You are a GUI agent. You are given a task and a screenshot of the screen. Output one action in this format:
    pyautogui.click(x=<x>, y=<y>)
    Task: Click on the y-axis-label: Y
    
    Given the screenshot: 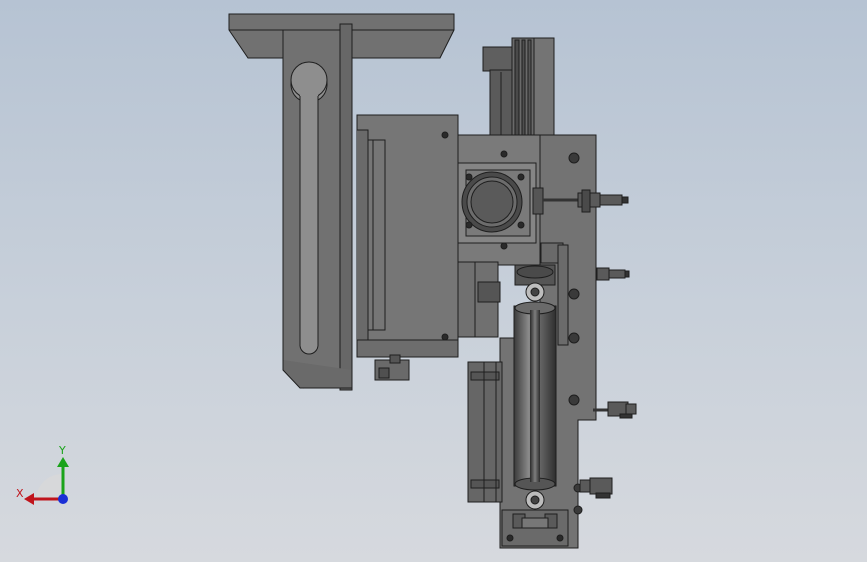 What is the action you would take?
    pyautogui.click(x=62, y=450)
    